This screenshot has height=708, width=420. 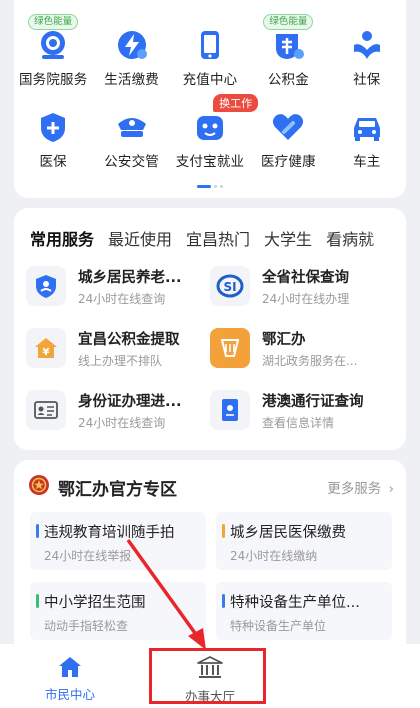 What do you see at coordinates (86, 626) in the screenshot?
I see `zone-item-subtitle: 动动手指轻松查` at bounding box center [86, 626].